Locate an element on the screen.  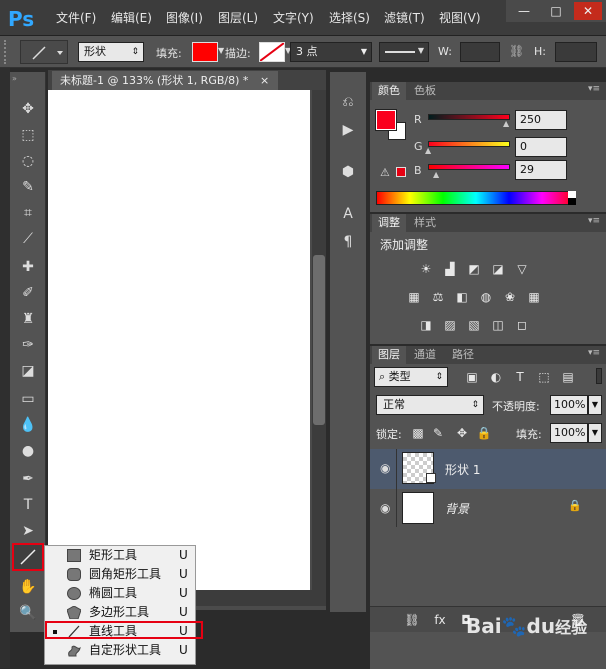
link-icon: ⛓ is located at coordinates (517, 51).